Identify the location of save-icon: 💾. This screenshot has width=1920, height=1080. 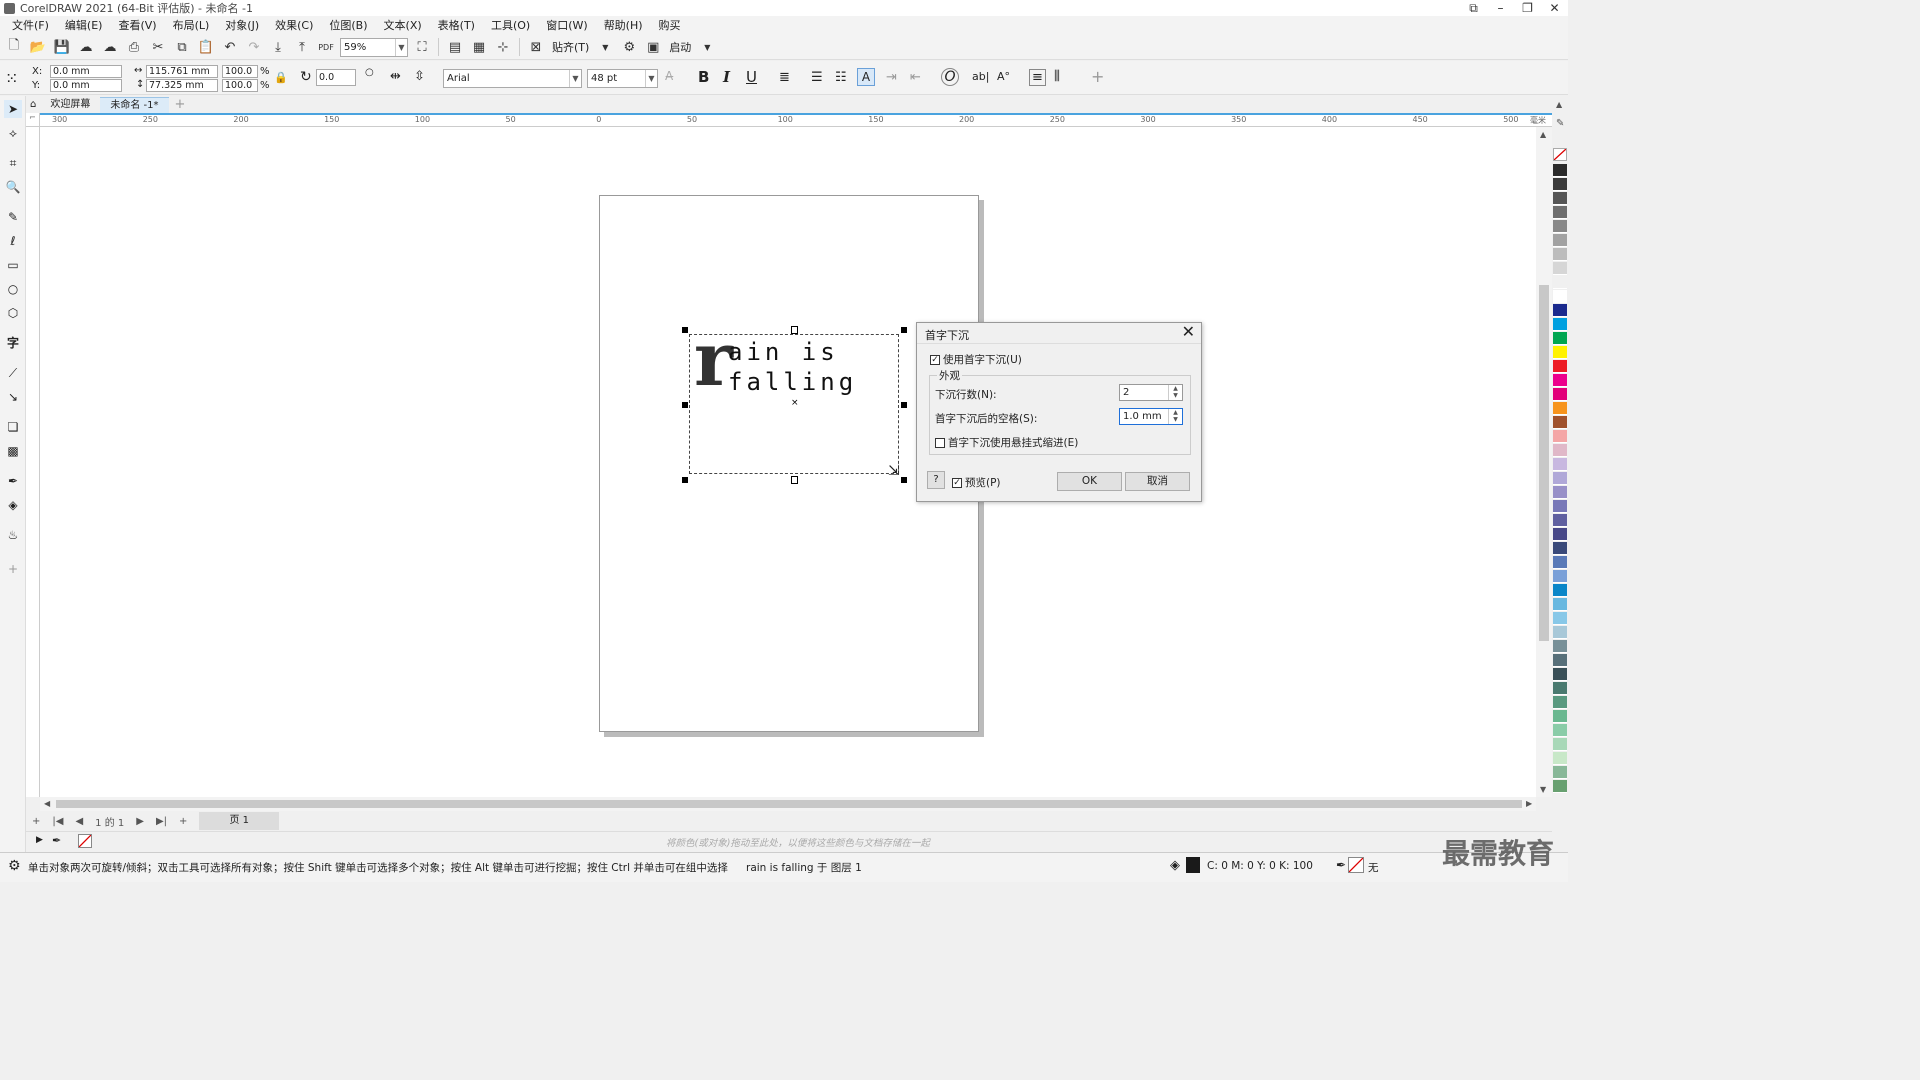
(62, 47).